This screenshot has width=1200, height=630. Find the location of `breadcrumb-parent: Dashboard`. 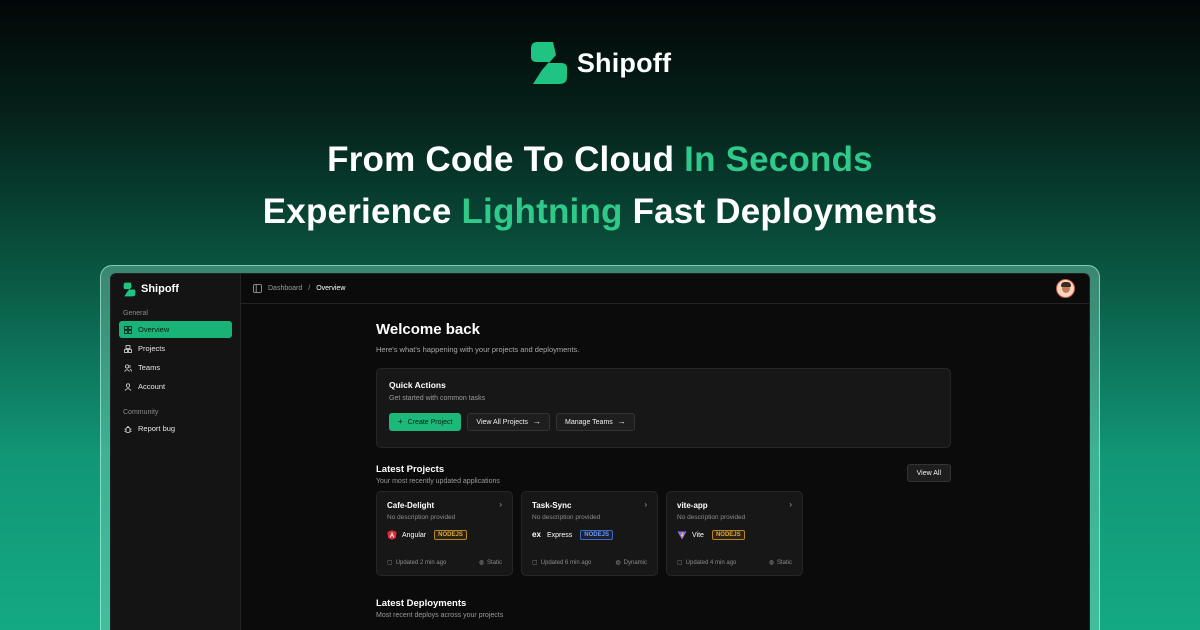

breadcrumb-parent: Dashboard is located at coordinates (285, 288).